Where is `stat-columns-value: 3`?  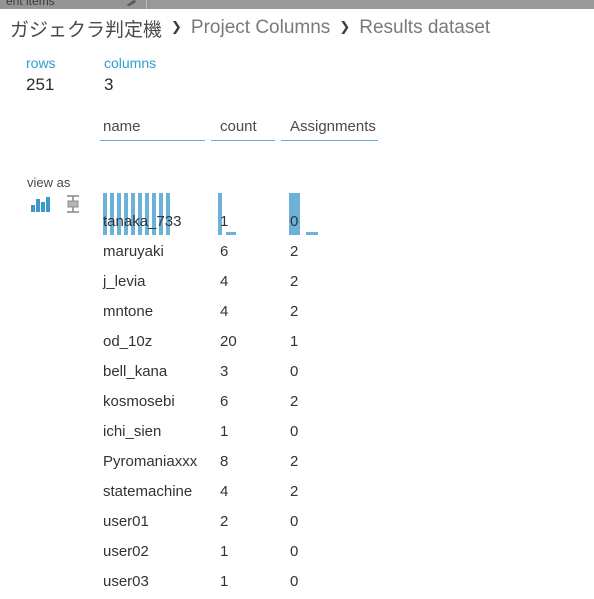 stat-columns-value: 3 is located at coordinates (109, 84).